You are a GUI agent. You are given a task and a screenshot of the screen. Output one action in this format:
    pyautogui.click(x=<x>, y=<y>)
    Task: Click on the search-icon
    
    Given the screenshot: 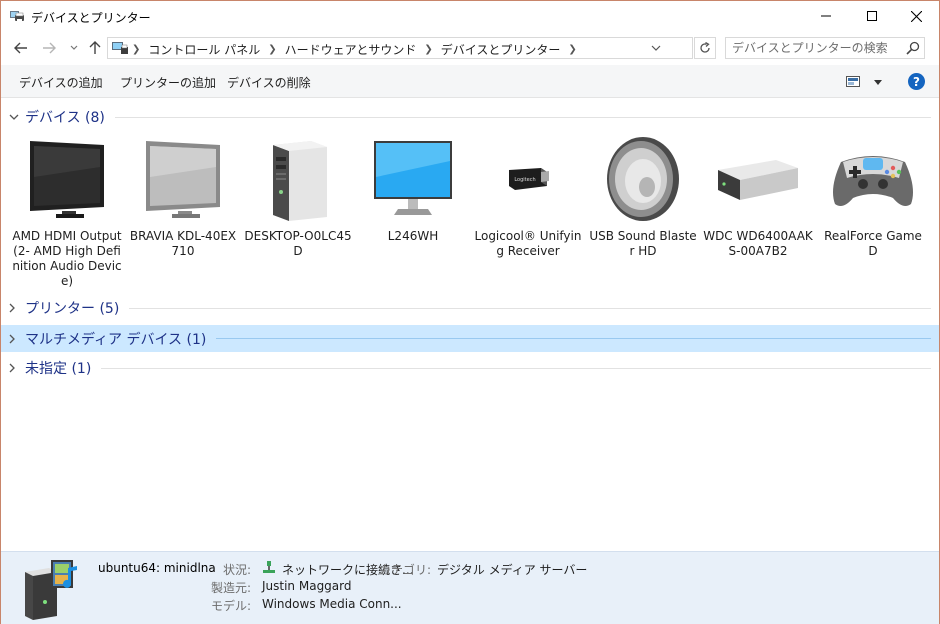 What is the action you would take?
    pyautogui.click(x=913, y=48)
    